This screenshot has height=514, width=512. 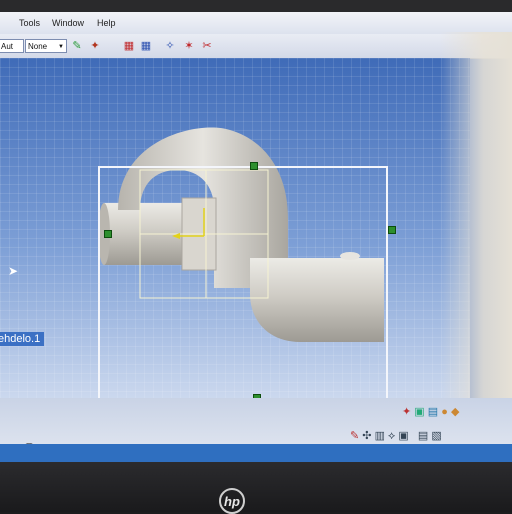 I want to click on toolbar: Aut None ▼ ✎ ✦ ▦ ▦ ✧ ✶ ✂, so click(x=256, y=46).